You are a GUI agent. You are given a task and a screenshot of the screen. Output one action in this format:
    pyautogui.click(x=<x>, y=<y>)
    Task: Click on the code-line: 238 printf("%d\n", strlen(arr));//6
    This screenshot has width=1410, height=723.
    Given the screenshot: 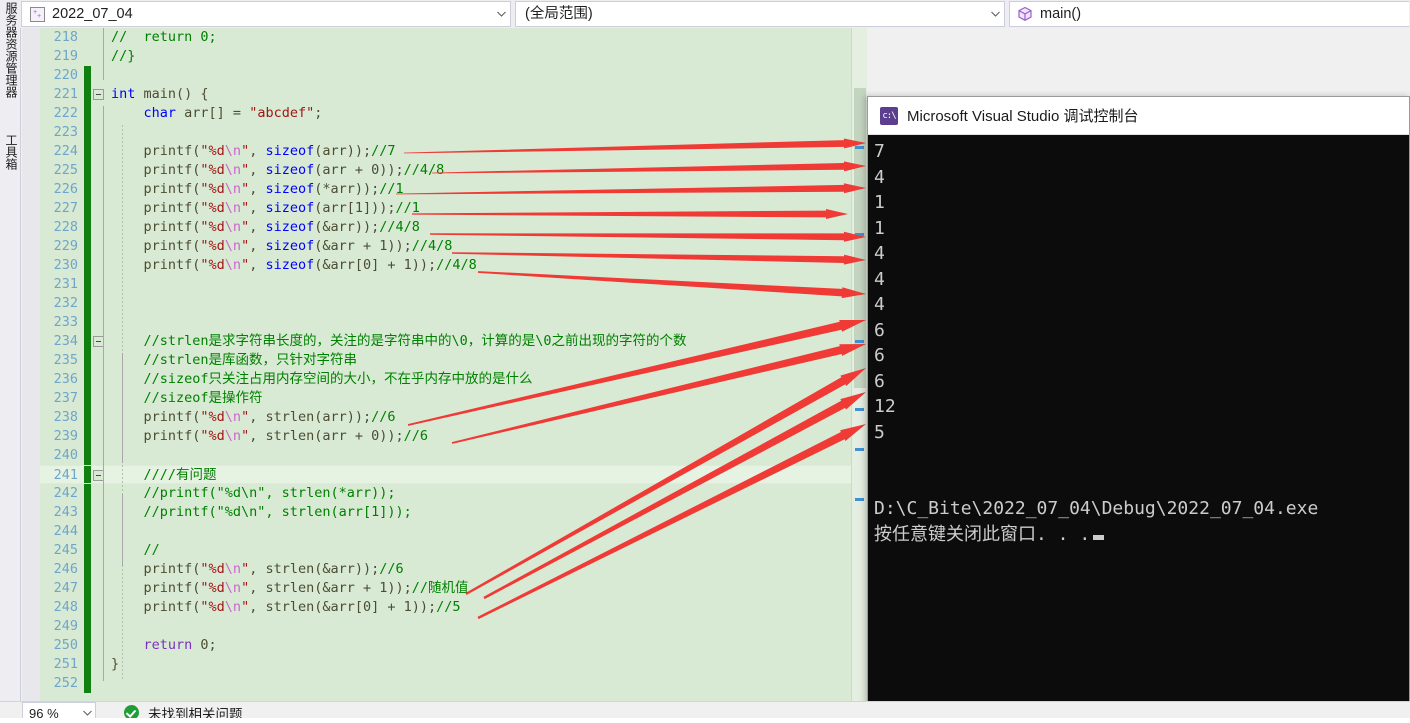 What is the action you would take?
    pyautogui.click(x=450, y=417)
    